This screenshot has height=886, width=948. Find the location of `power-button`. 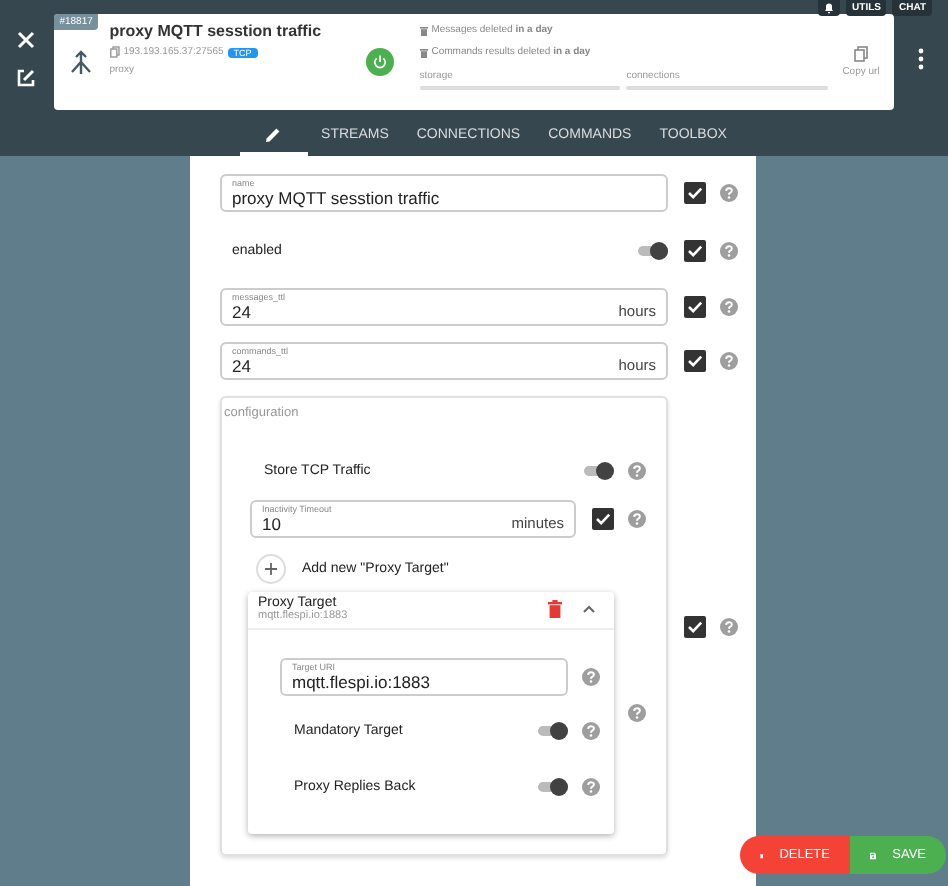

power-button is located at coordinates (379, 62).